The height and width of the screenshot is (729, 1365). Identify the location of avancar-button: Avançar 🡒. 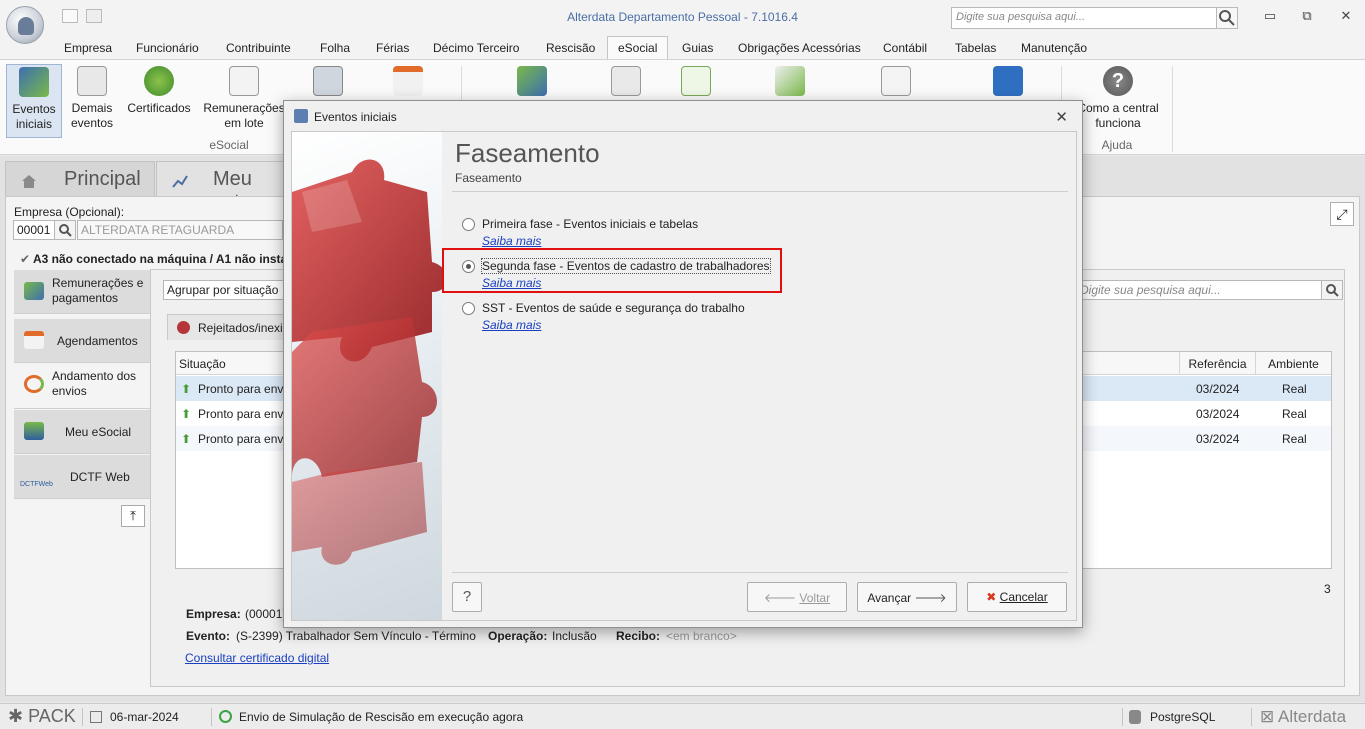
(907, 597).